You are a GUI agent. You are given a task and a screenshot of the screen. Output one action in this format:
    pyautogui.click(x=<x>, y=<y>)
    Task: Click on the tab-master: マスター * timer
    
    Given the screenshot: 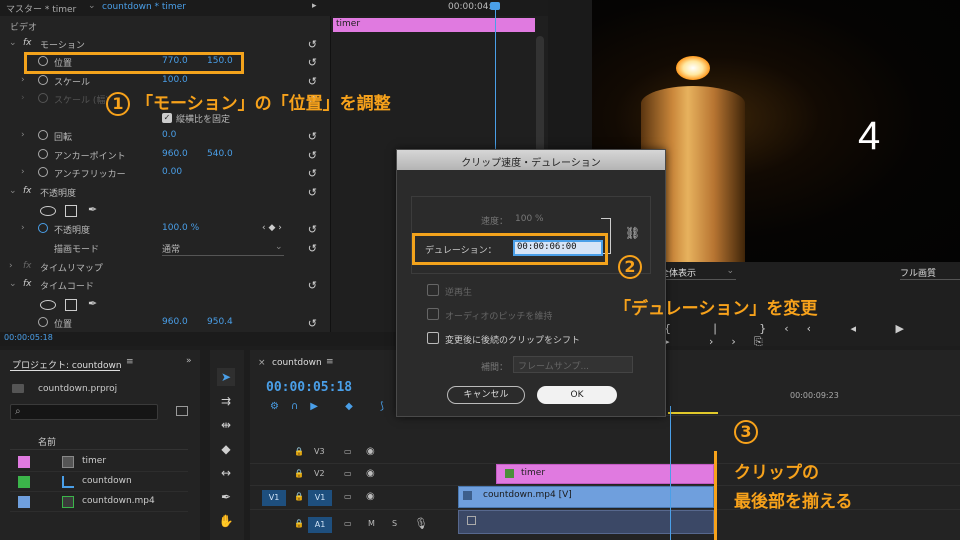 What is the action you would take?
    pyautogui.click(x=41, y=8)
    